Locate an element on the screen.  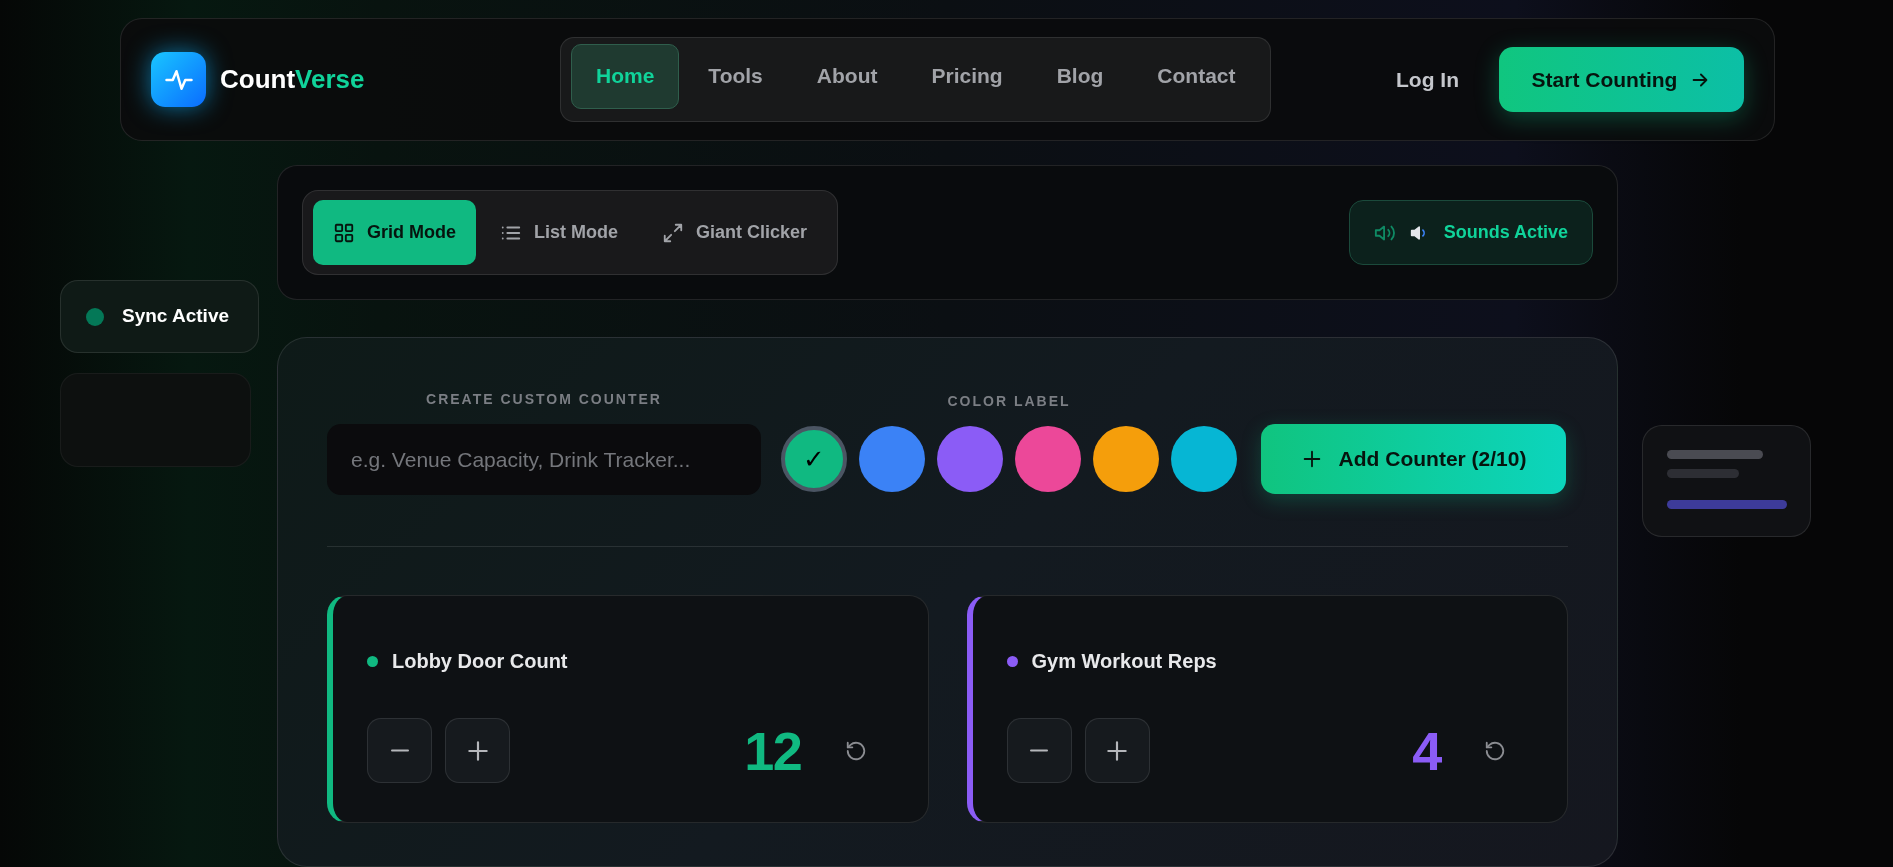
nav-link: Pricing is located at coordinates (967, 76).